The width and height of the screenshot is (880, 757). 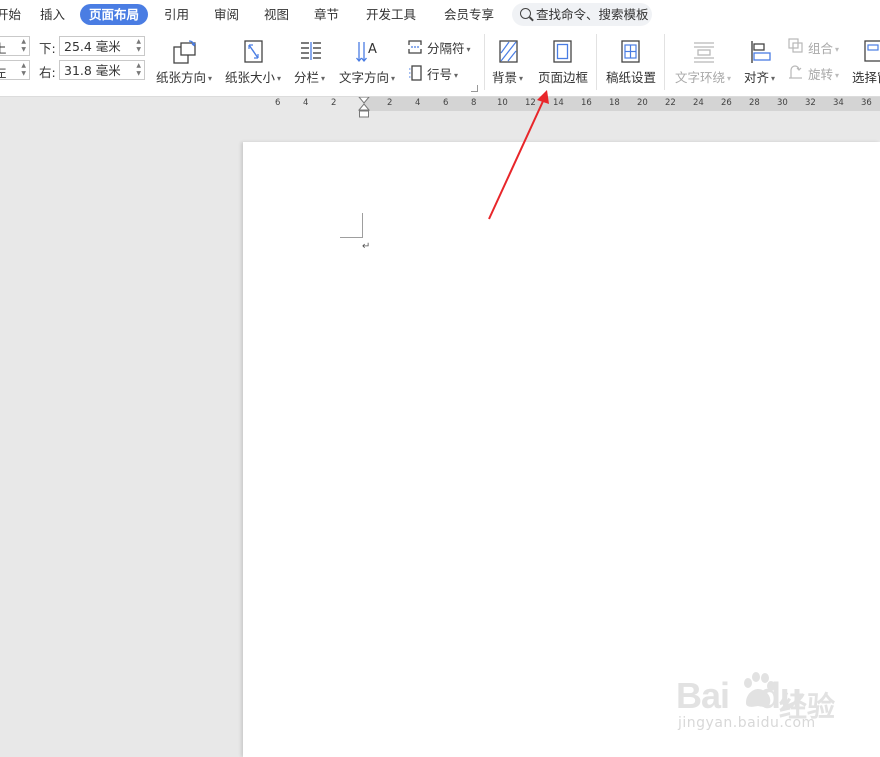 I want to click on ruler-number: 20, so click(x=642, y=103).